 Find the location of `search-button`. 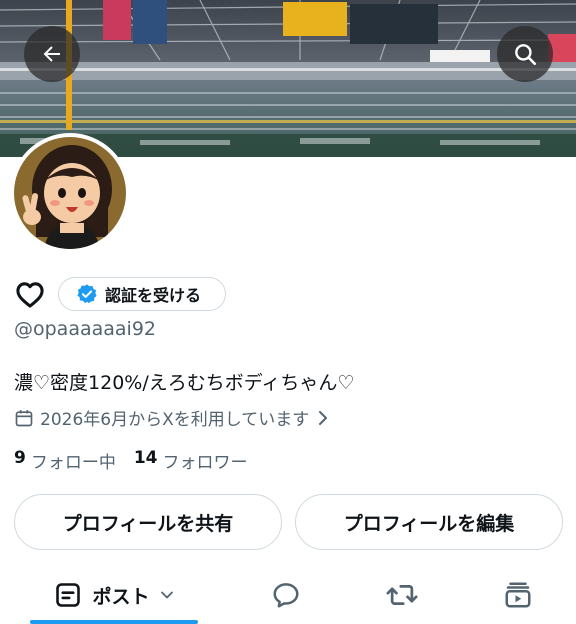

search-button is located at coordinates (525, 54).